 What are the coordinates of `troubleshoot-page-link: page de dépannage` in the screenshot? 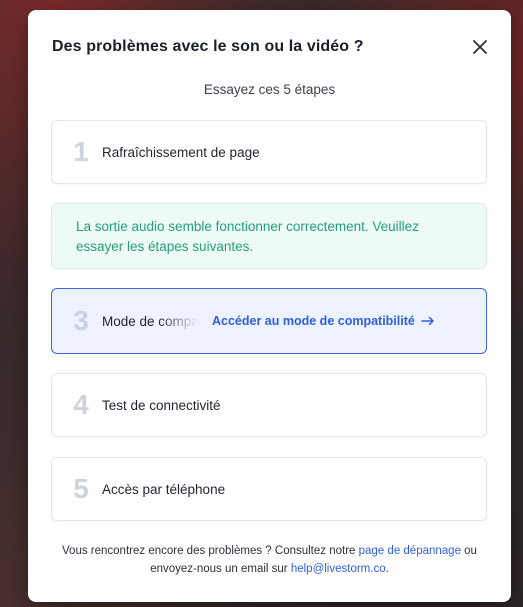 It's located at (410, 551).